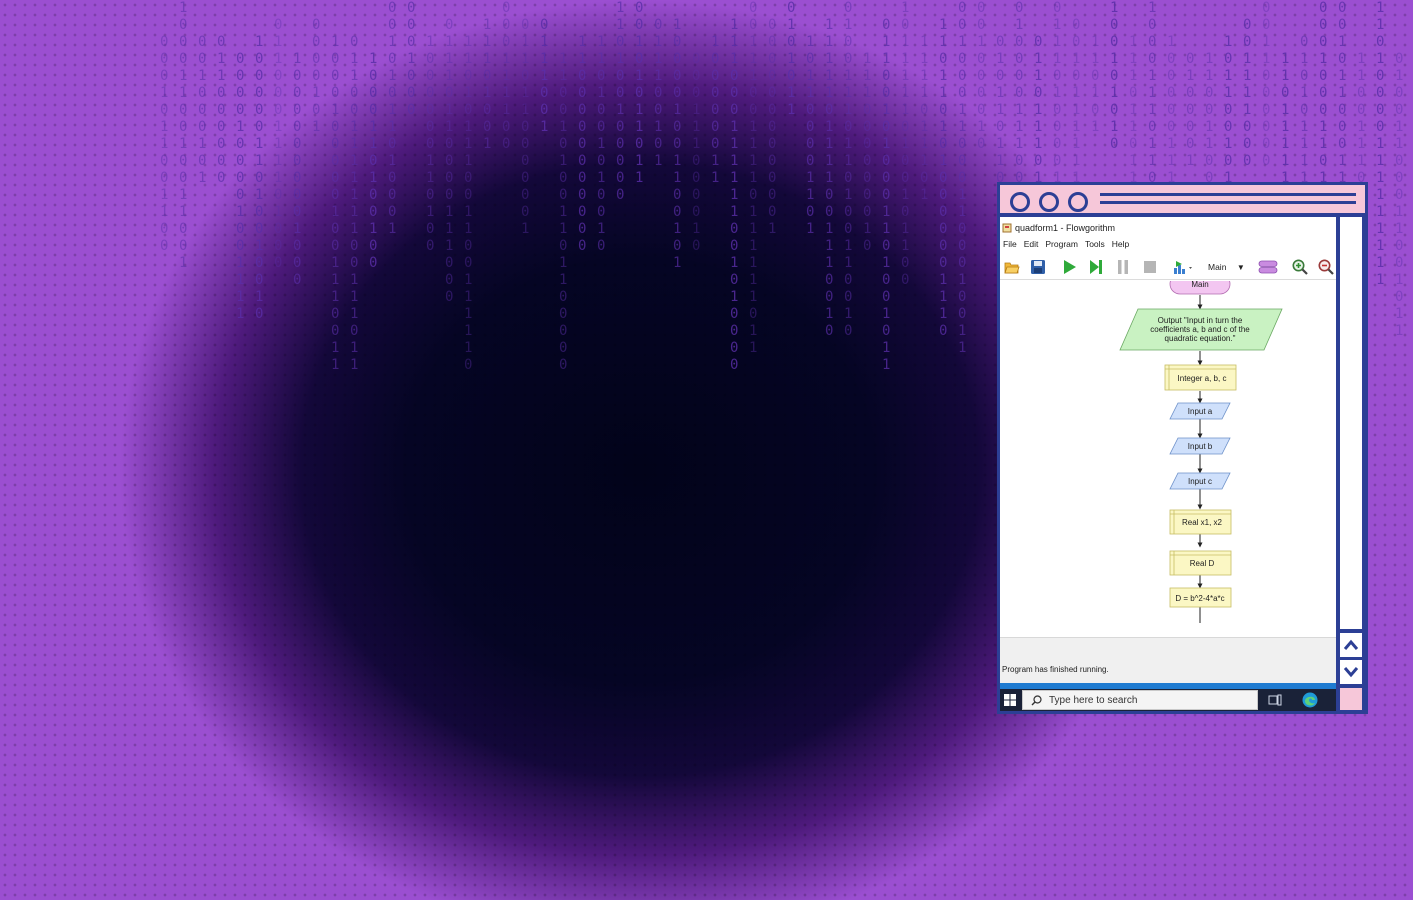 This screenshot has width=1413, height=900. I want to click on binary-column: 0 1 1 1 0 0 1, so click(544, 76).